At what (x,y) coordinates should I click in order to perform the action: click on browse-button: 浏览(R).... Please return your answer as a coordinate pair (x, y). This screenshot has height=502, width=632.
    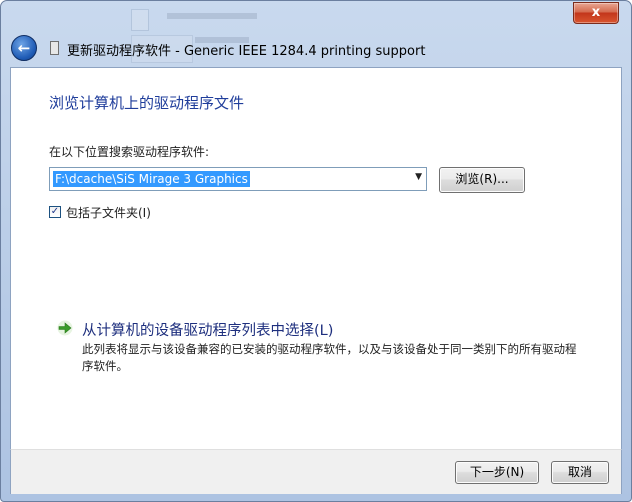
    Looking at the image, I should click on (482, 180).